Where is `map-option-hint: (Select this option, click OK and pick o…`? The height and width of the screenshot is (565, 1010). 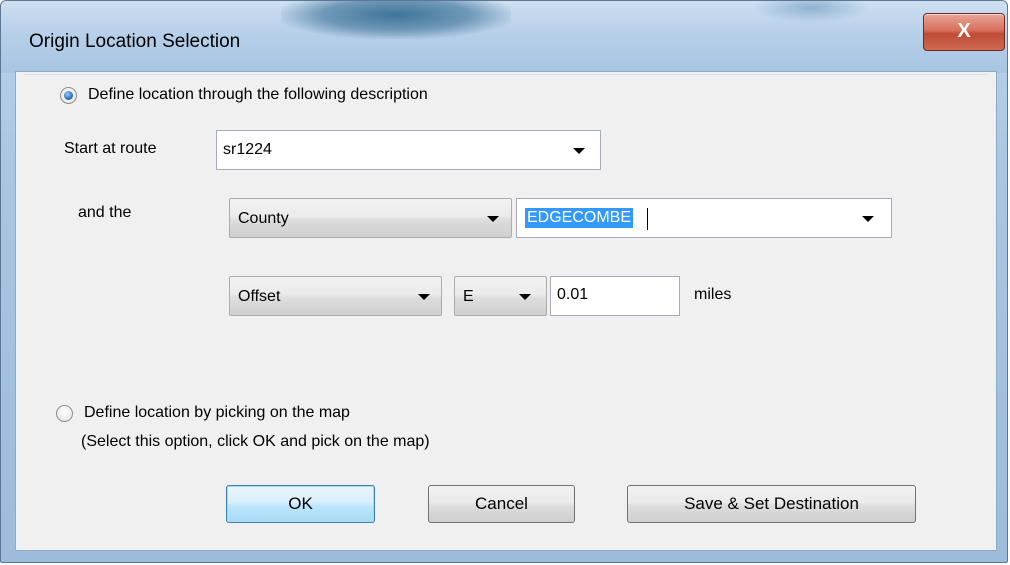 map-option-hint: (Select this option, click OK and pick o… is located at coordinates (255, 441).